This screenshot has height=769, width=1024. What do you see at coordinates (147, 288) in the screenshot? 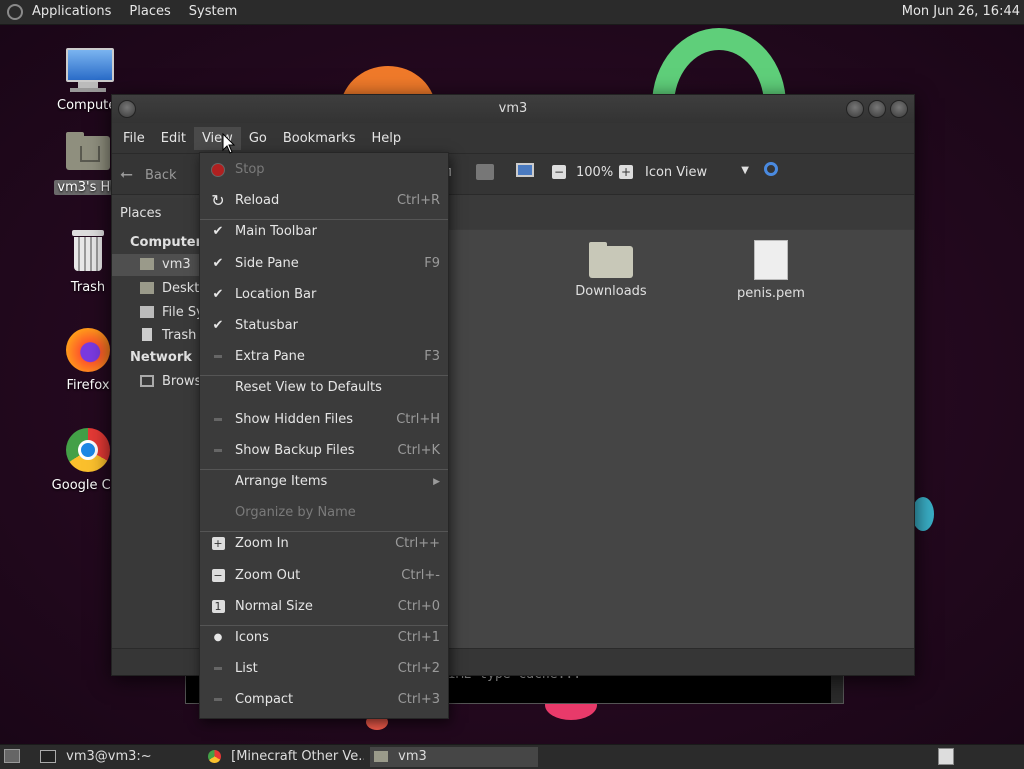
I see `desktop-folder-icon` at bounding box center [147, 288].